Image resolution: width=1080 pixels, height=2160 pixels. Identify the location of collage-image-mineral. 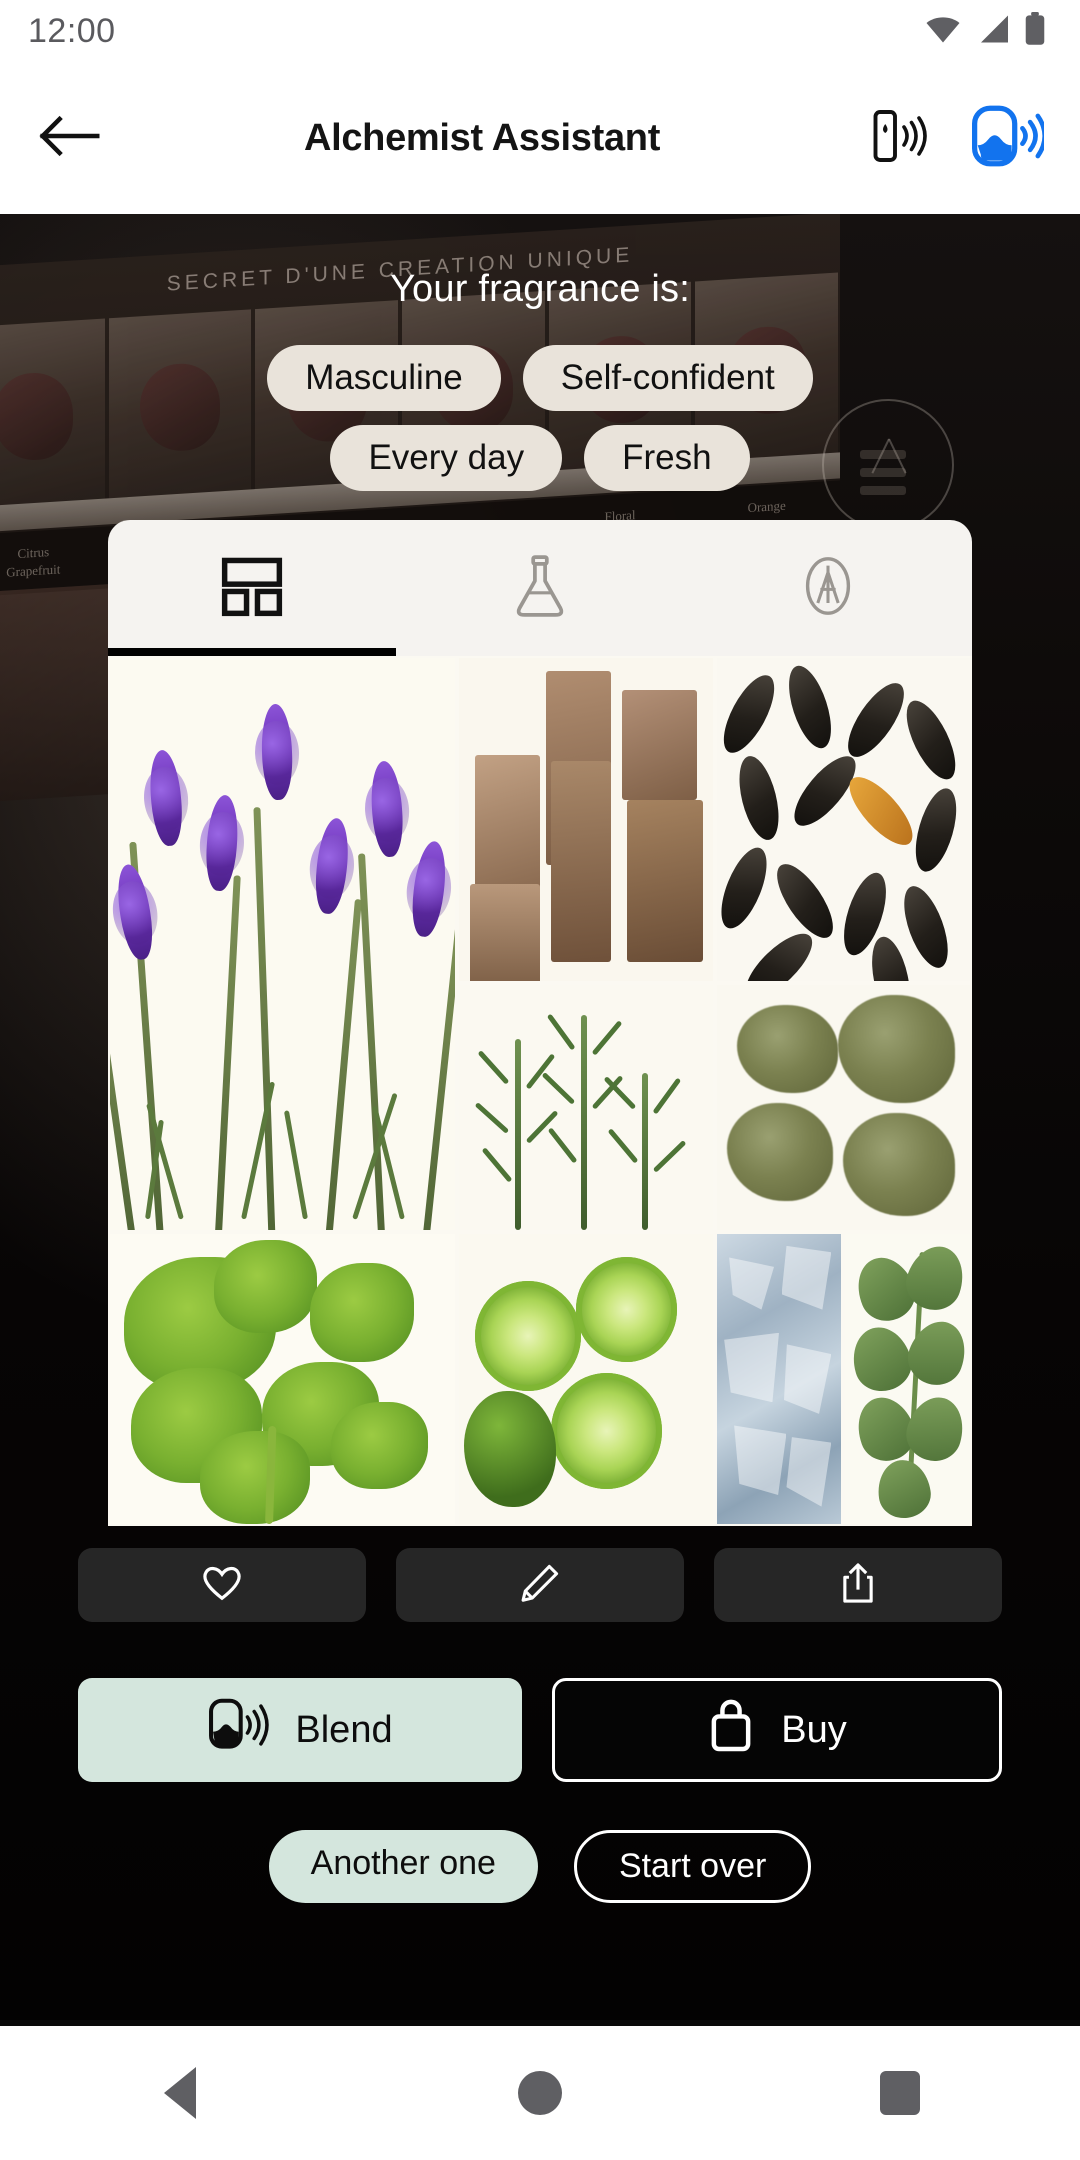
(779, 1379).